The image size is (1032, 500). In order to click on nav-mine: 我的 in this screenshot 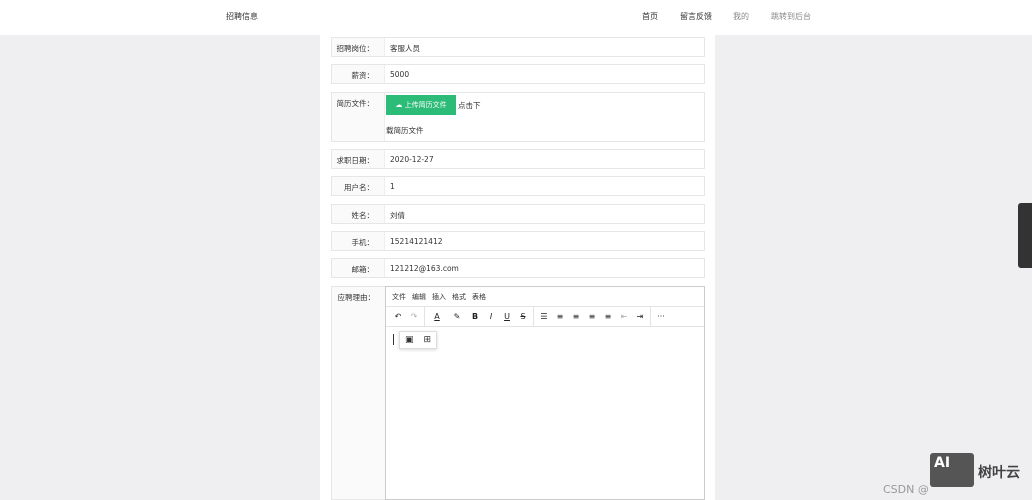, I will do `click(741, 16)`.